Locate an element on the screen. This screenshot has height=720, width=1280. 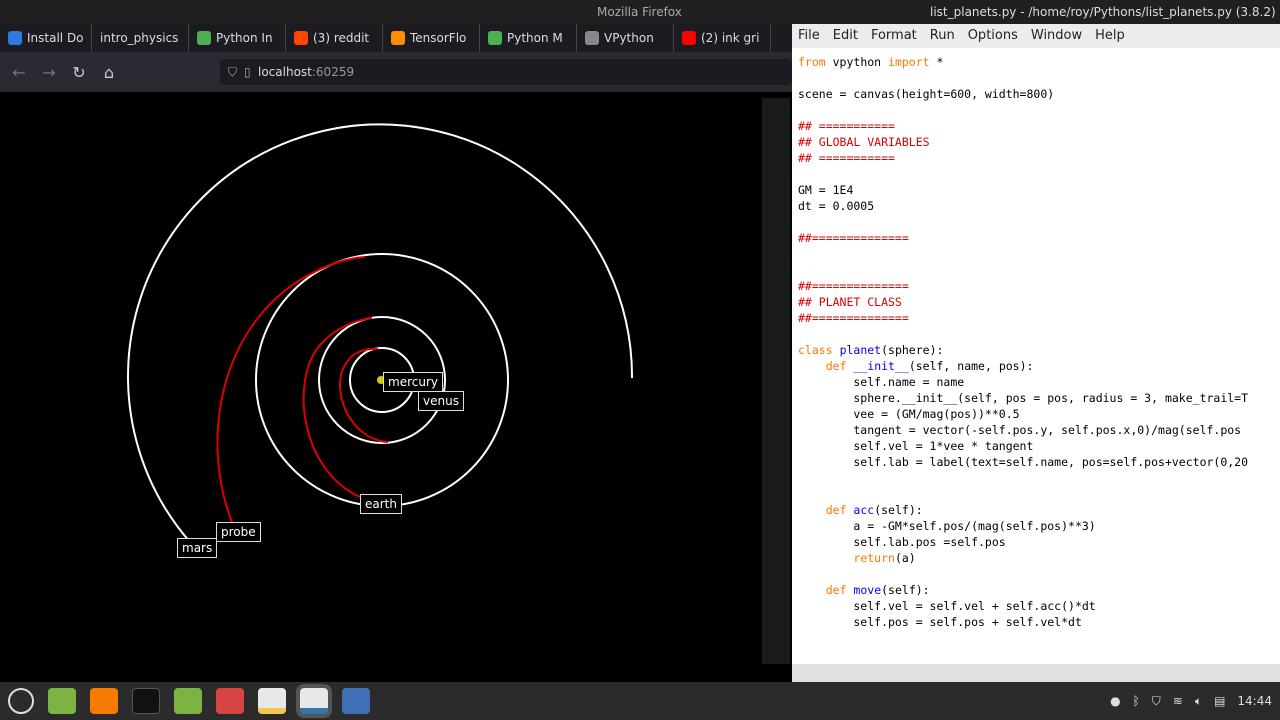
page-scrollbar is located at coordinates (776, 381).